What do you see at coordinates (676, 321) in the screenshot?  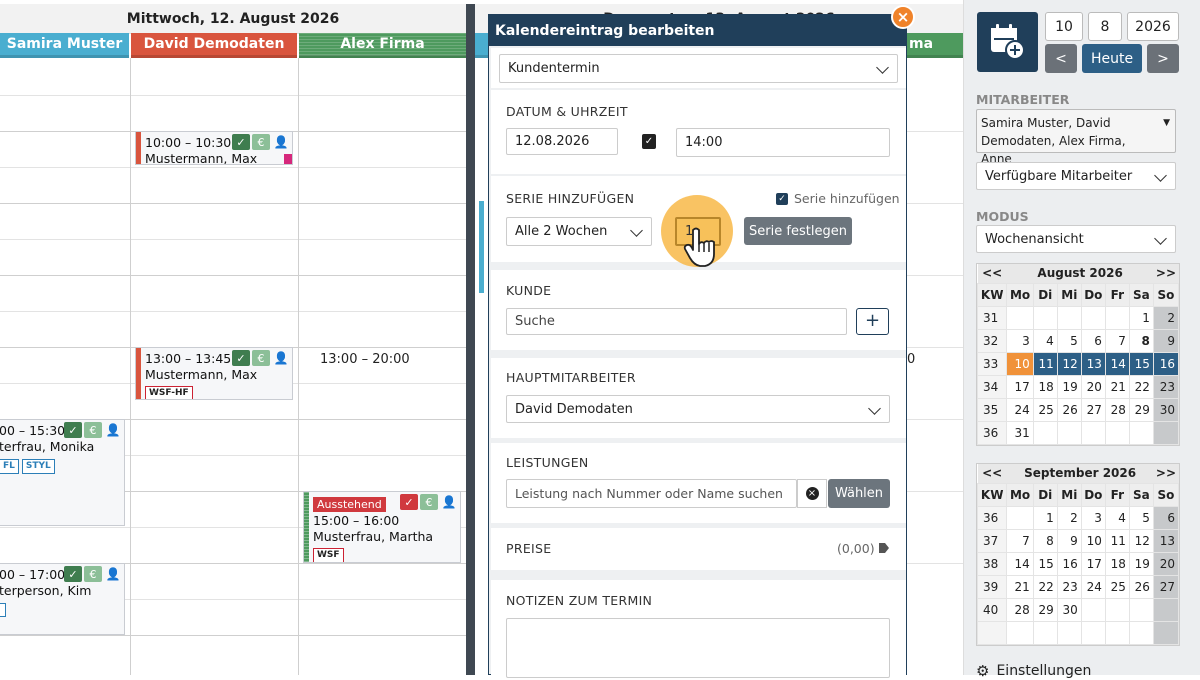 I see `customer-search-input: Suche` at bounding box center [676, 321].